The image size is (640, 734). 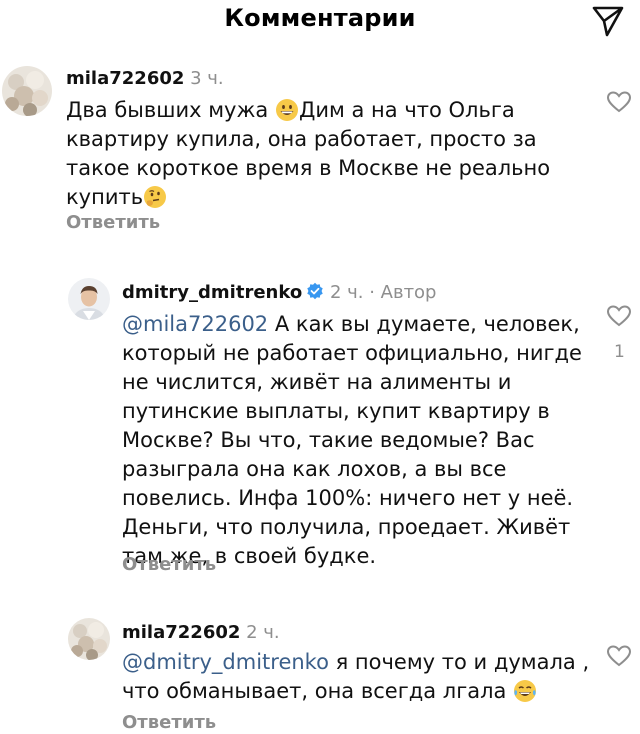 I want to click on comment-line: который не работает официально, нигде, so click(x=352, y=353).